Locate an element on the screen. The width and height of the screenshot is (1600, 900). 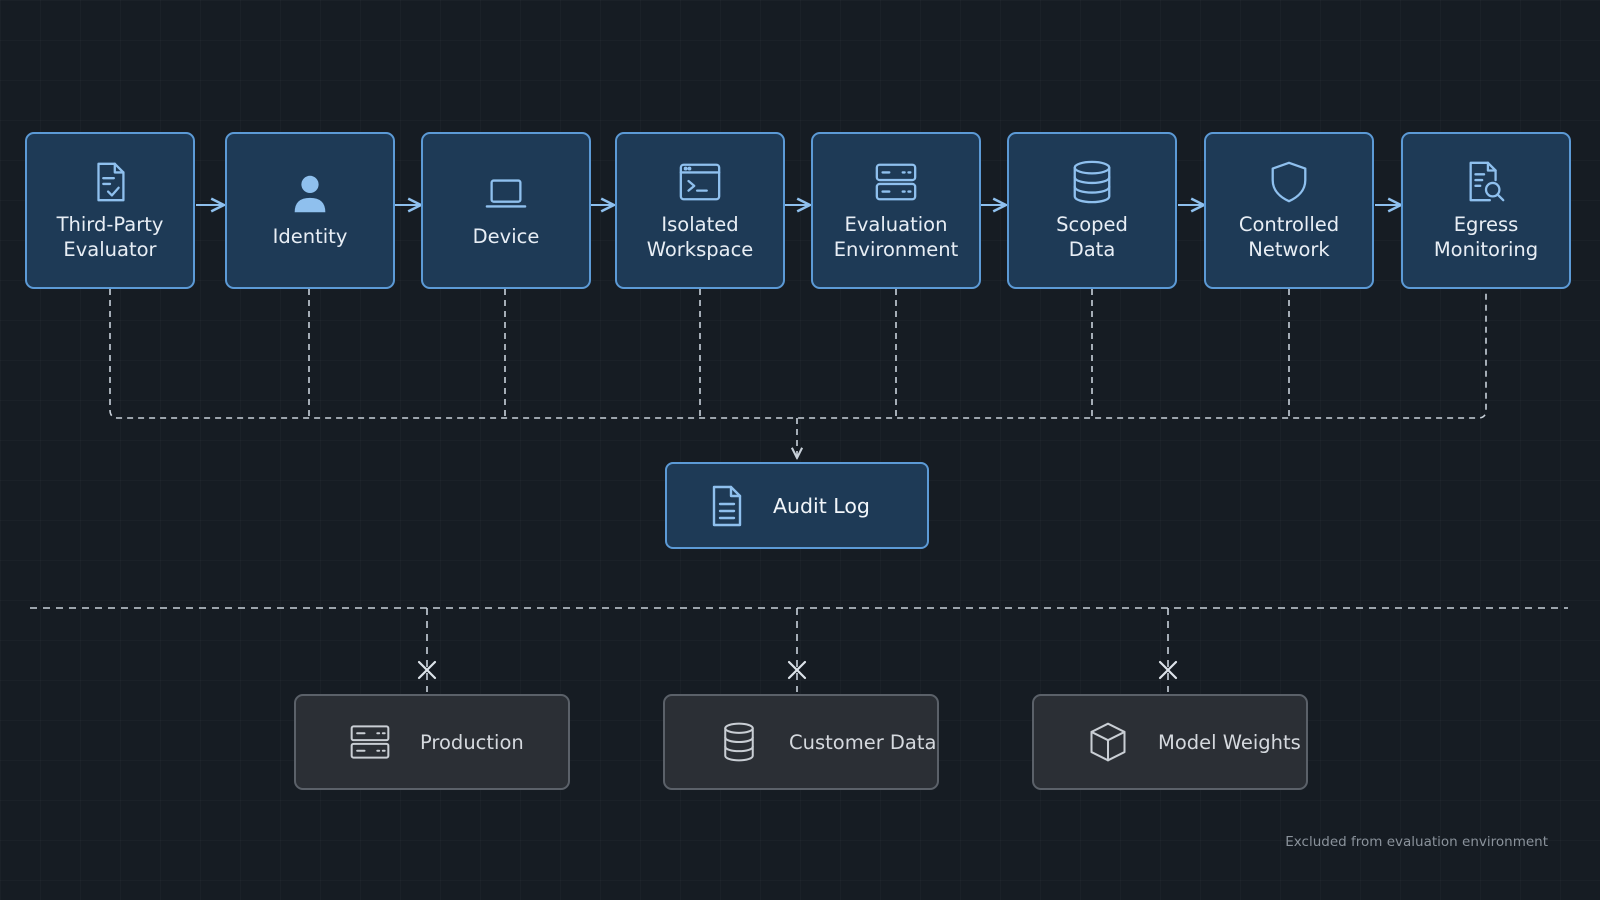
node-label: Identity is located at coordinates (310, 237).